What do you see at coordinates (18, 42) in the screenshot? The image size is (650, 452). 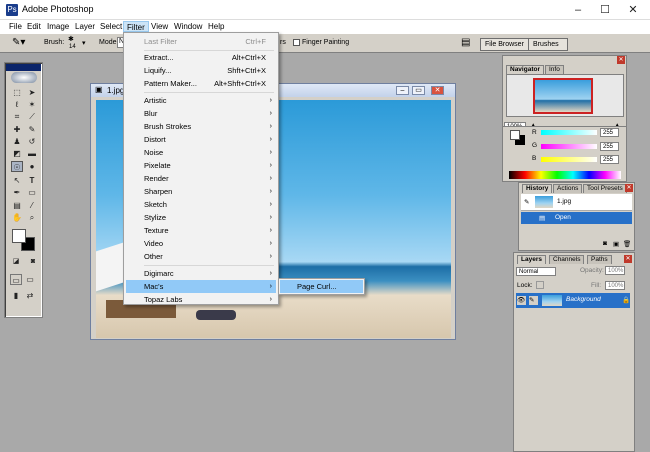 I see `brush-tool-icon: ✎▾` at bounding box center [18, 42].